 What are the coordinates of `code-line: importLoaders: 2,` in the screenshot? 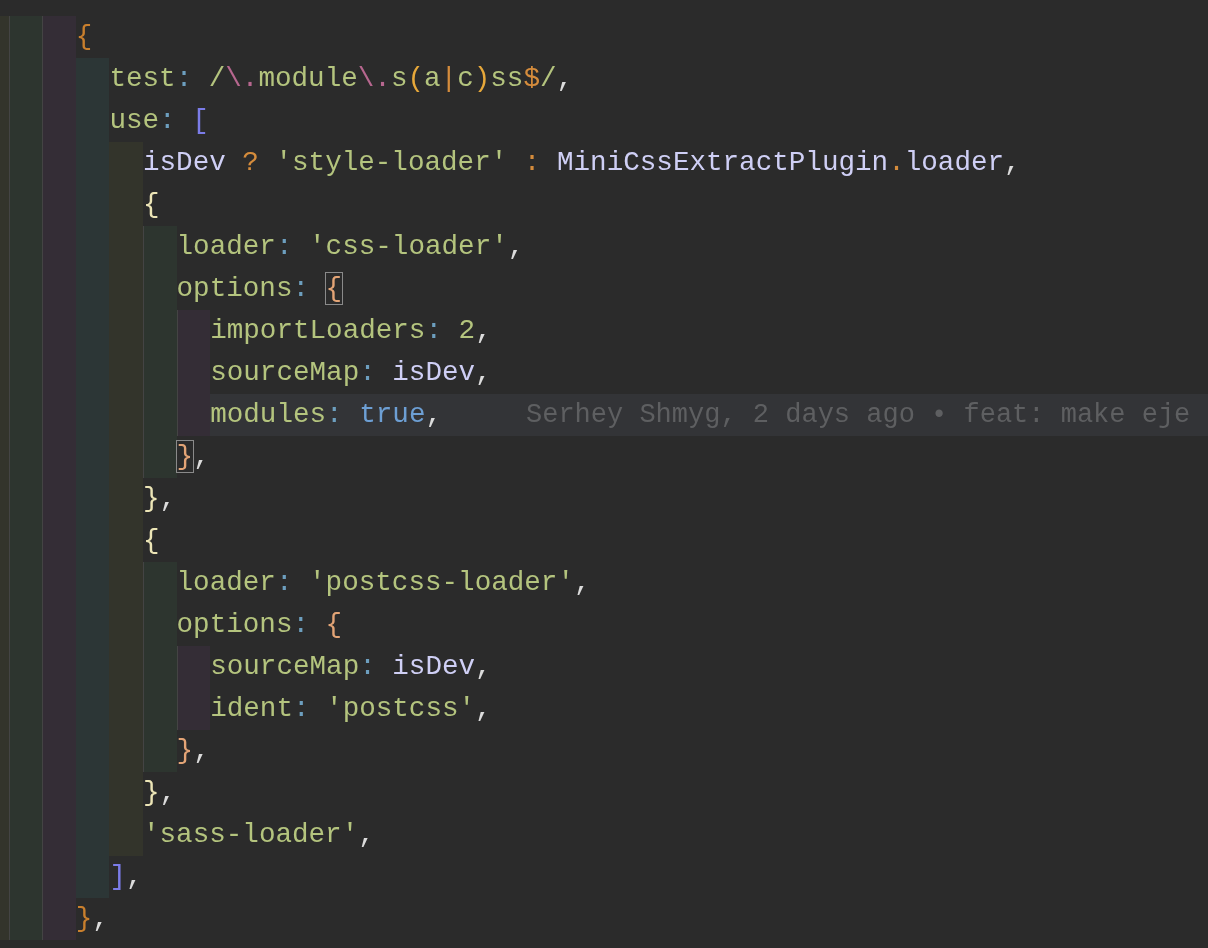 It's located at (351, 331).